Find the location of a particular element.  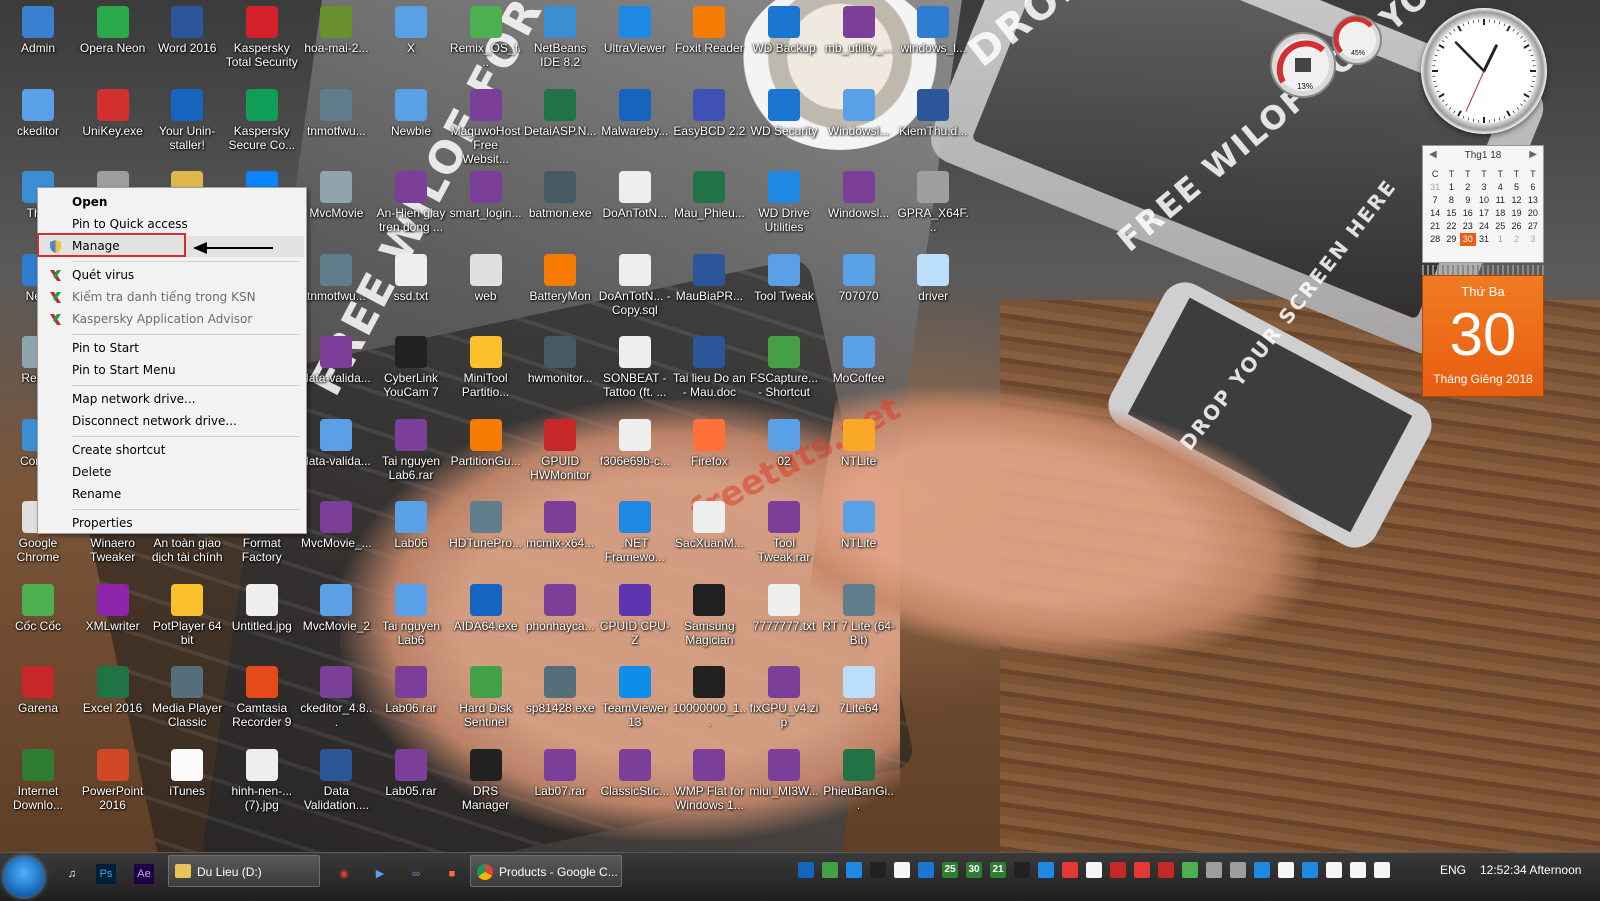

calendar-day: 6 is located at coordinates (1533, 187).